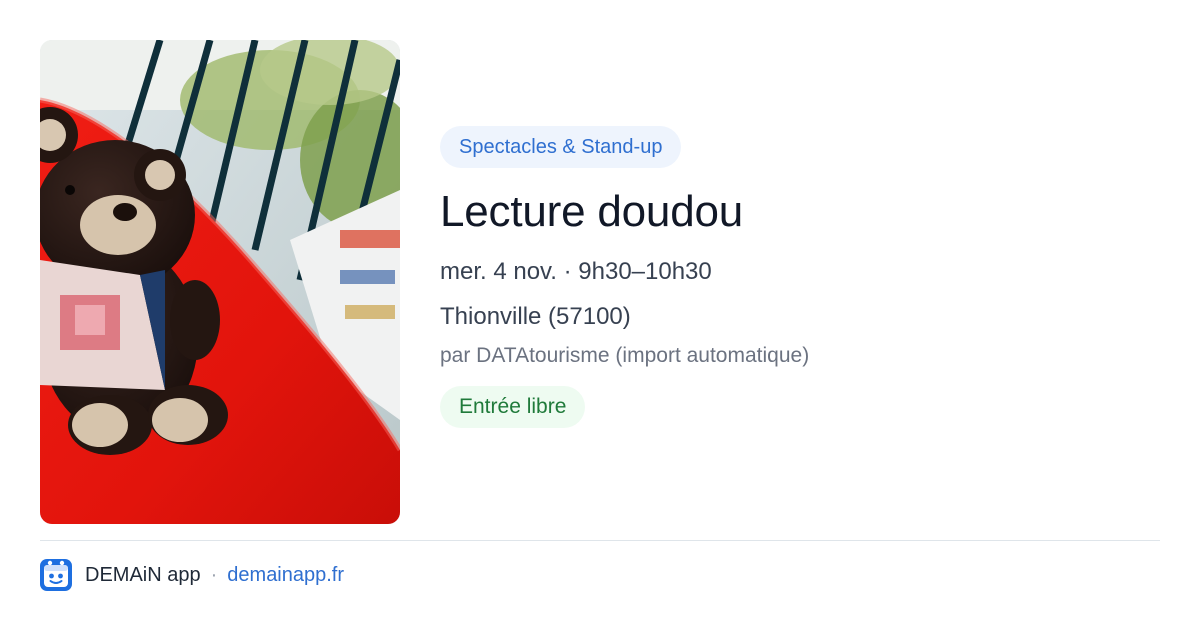 The image size is (1200, 630). What do you see at coordinates (592, 211) in the screenshot?
I see `event-title: Lecture doudou` at bounding box center [592, 211].